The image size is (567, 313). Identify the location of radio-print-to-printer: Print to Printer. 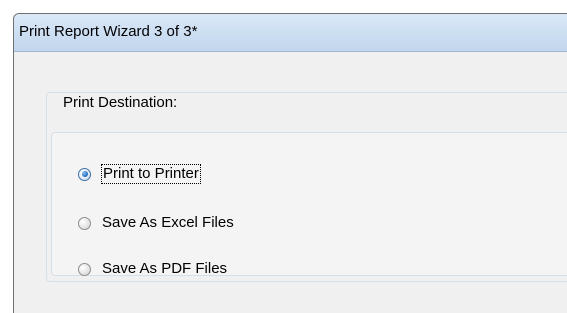
(139, 174).